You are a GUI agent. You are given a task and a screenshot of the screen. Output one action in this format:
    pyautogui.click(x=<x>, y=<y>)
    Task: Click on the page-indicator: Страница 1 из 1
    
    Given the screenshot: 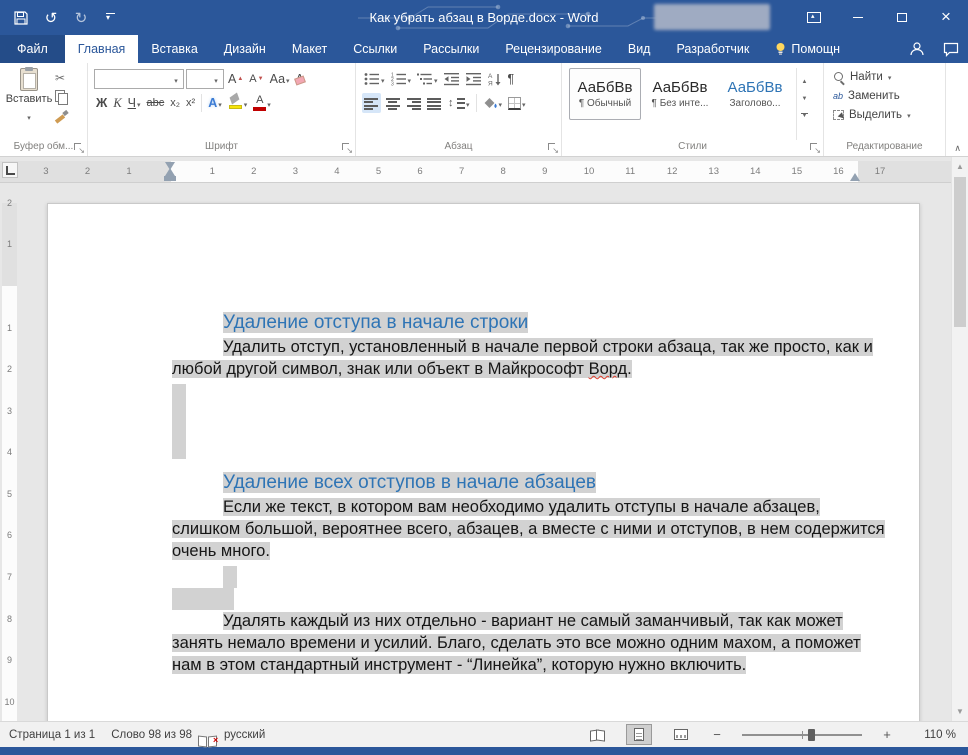 What is the action you would take?
    pyautogui.click(x=52, y=735)
    